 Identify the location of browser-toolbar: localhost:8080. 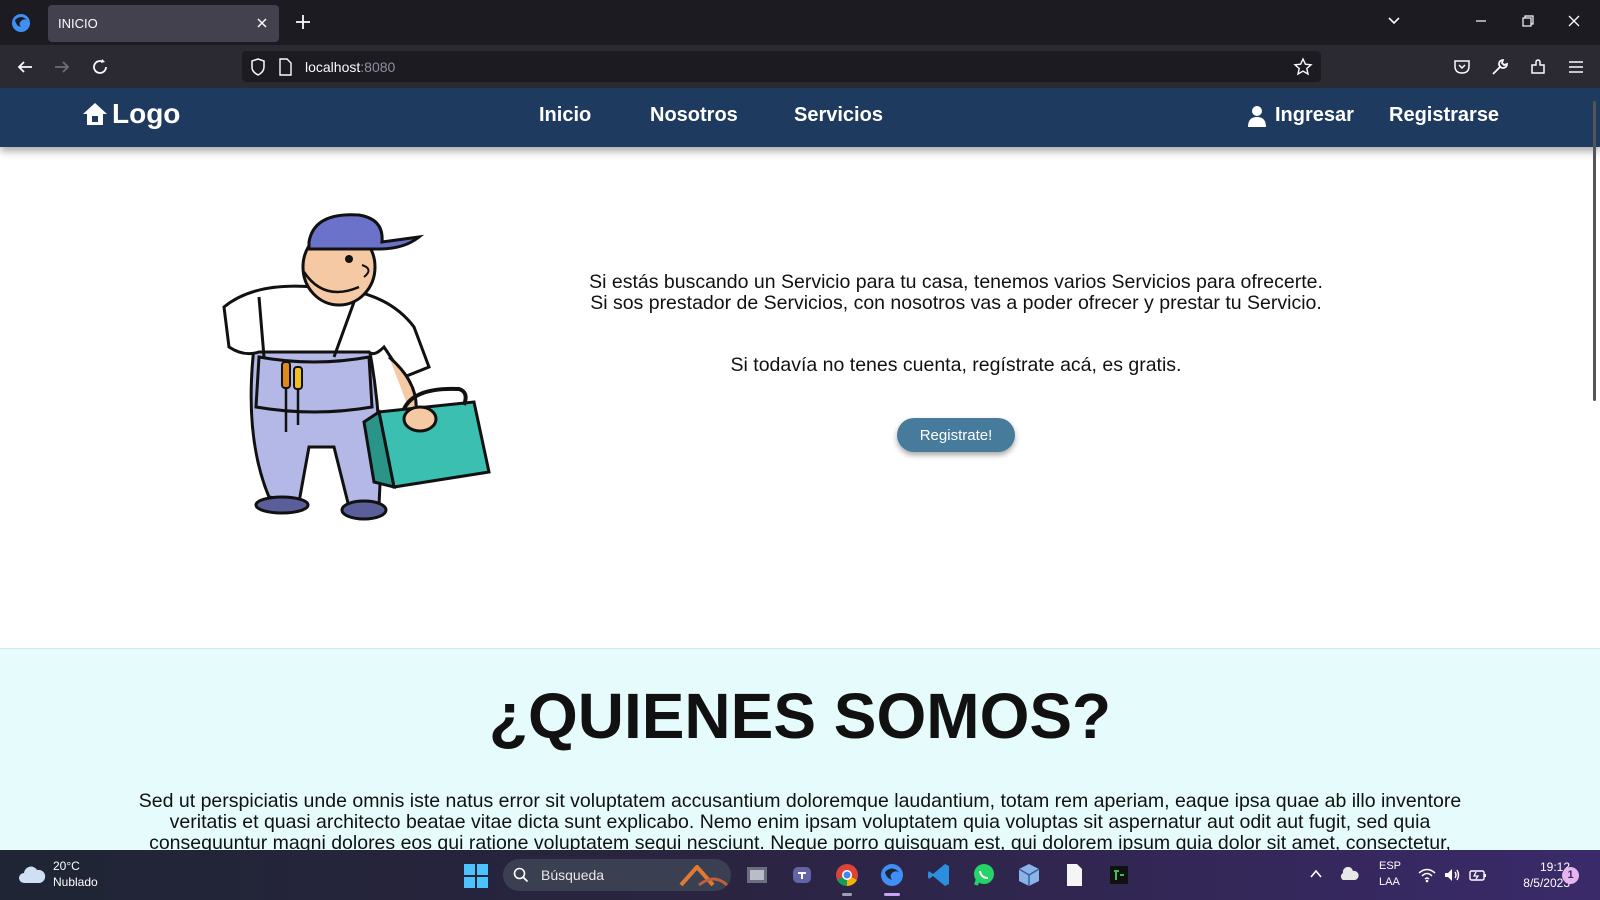
(800, 66).